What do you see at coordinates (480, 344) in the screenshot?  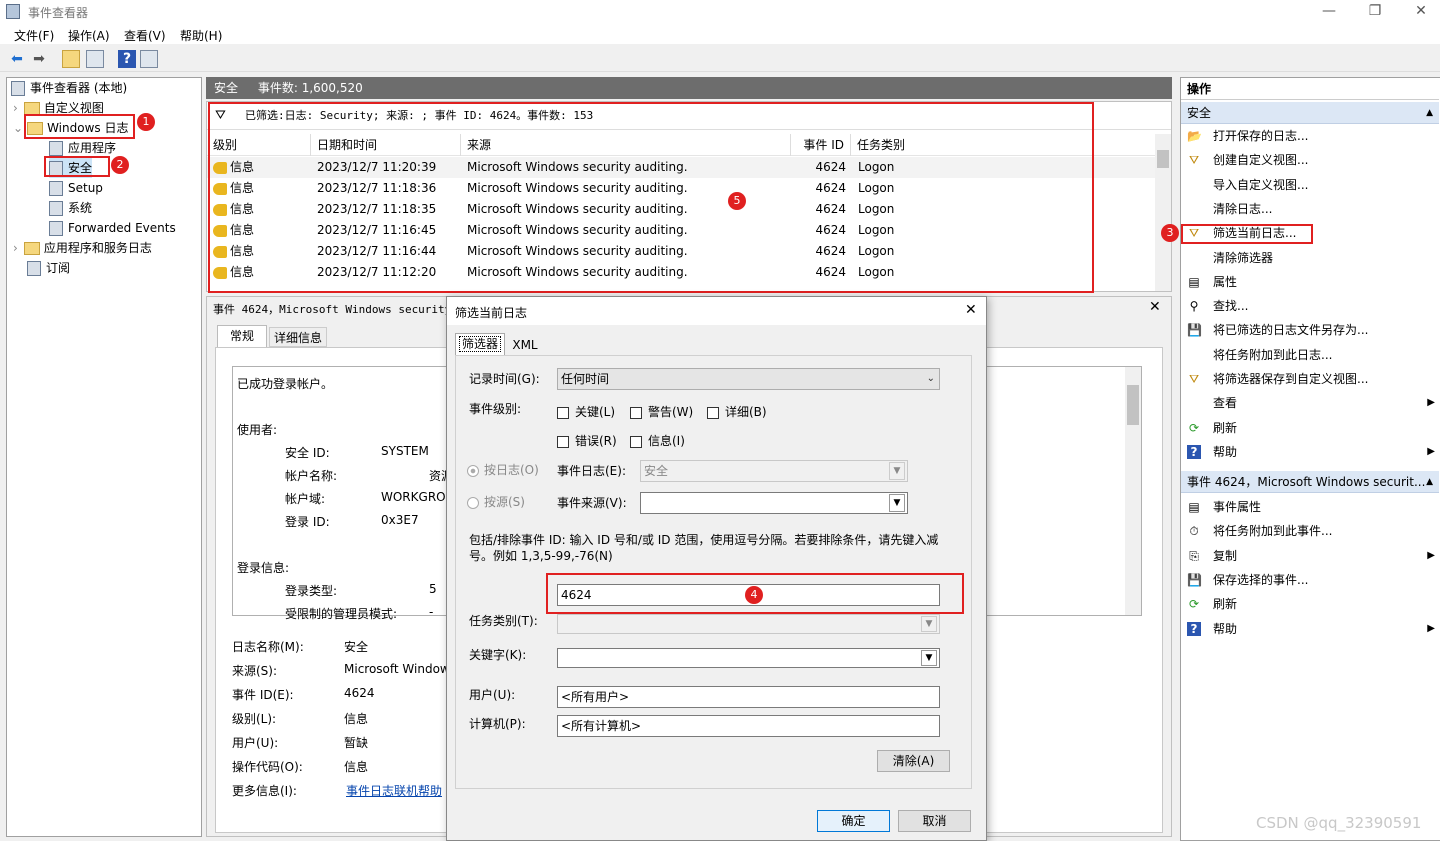 I see `tab-filter: 筛选器` at bounding box center [480, 344].